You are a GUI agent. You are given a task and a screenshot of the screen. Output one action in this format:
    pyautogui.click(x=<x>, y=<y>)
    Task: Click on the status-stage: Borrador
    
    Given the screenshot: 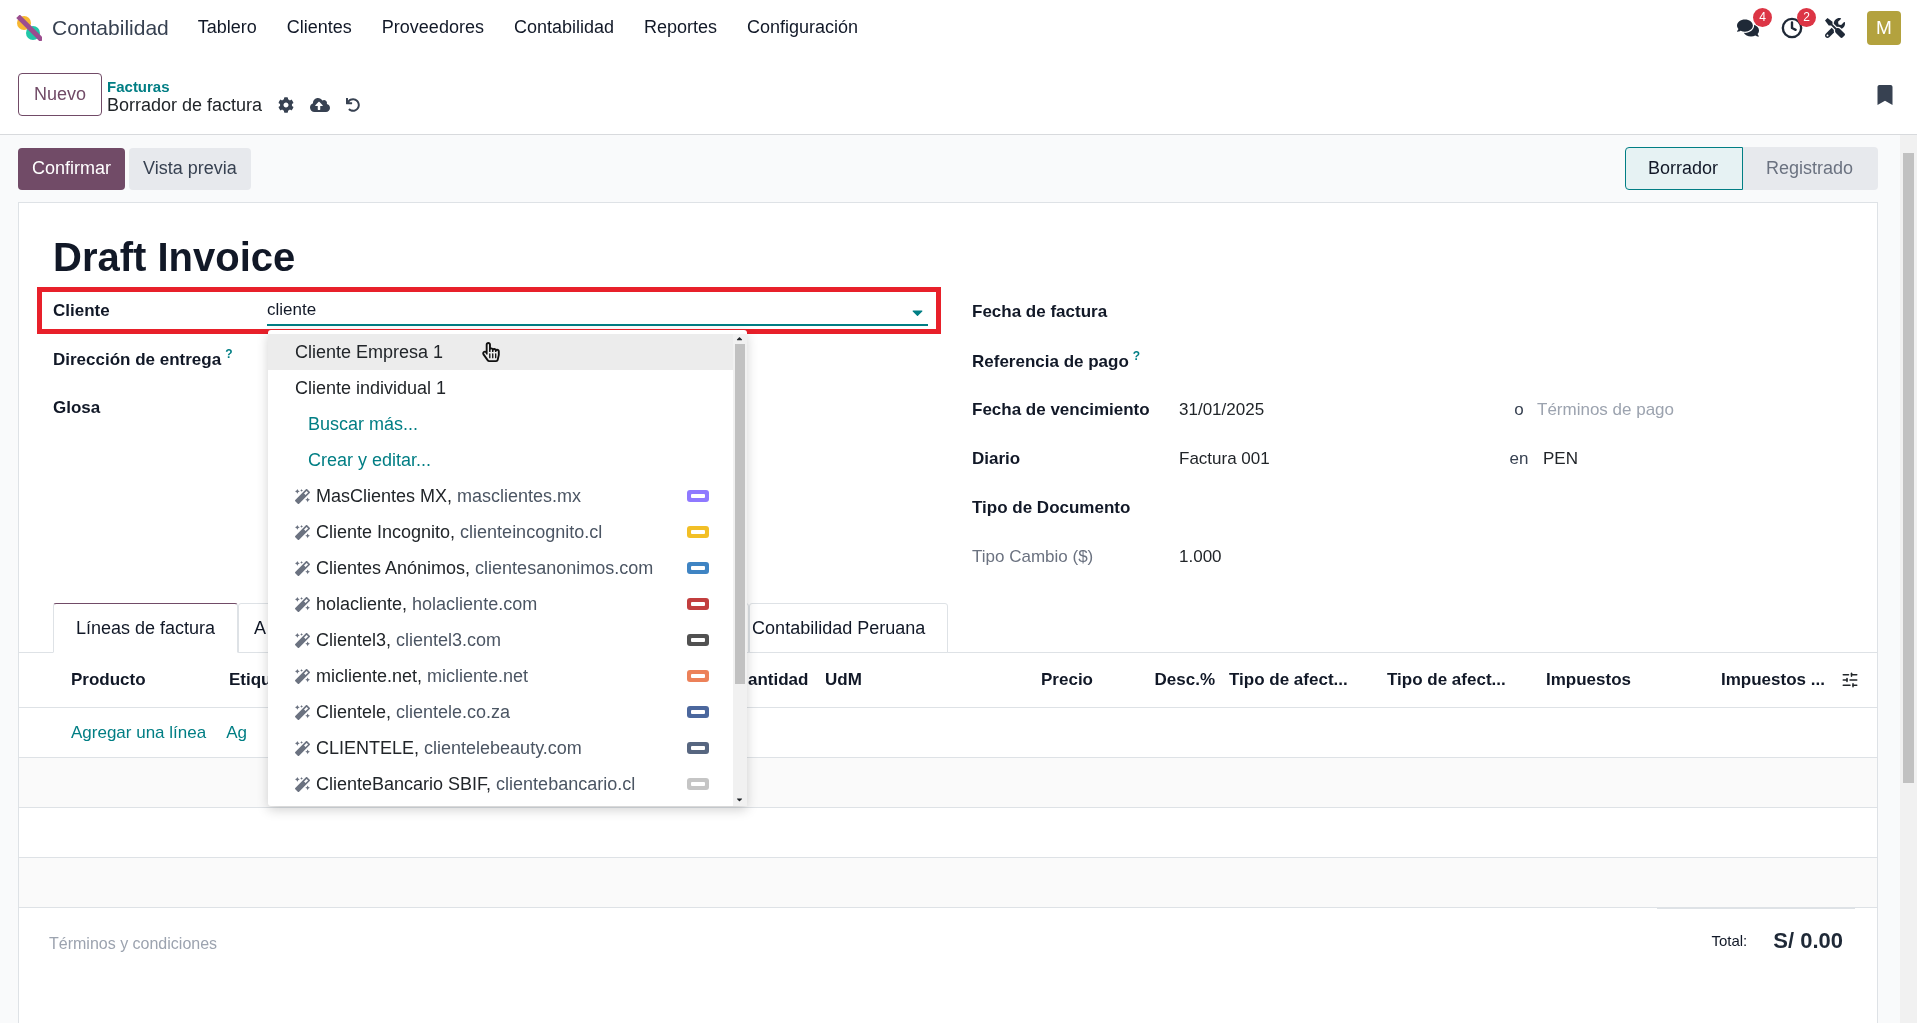 What is the action you would take?
    pyautogui.click(x=1683, y=168)
    